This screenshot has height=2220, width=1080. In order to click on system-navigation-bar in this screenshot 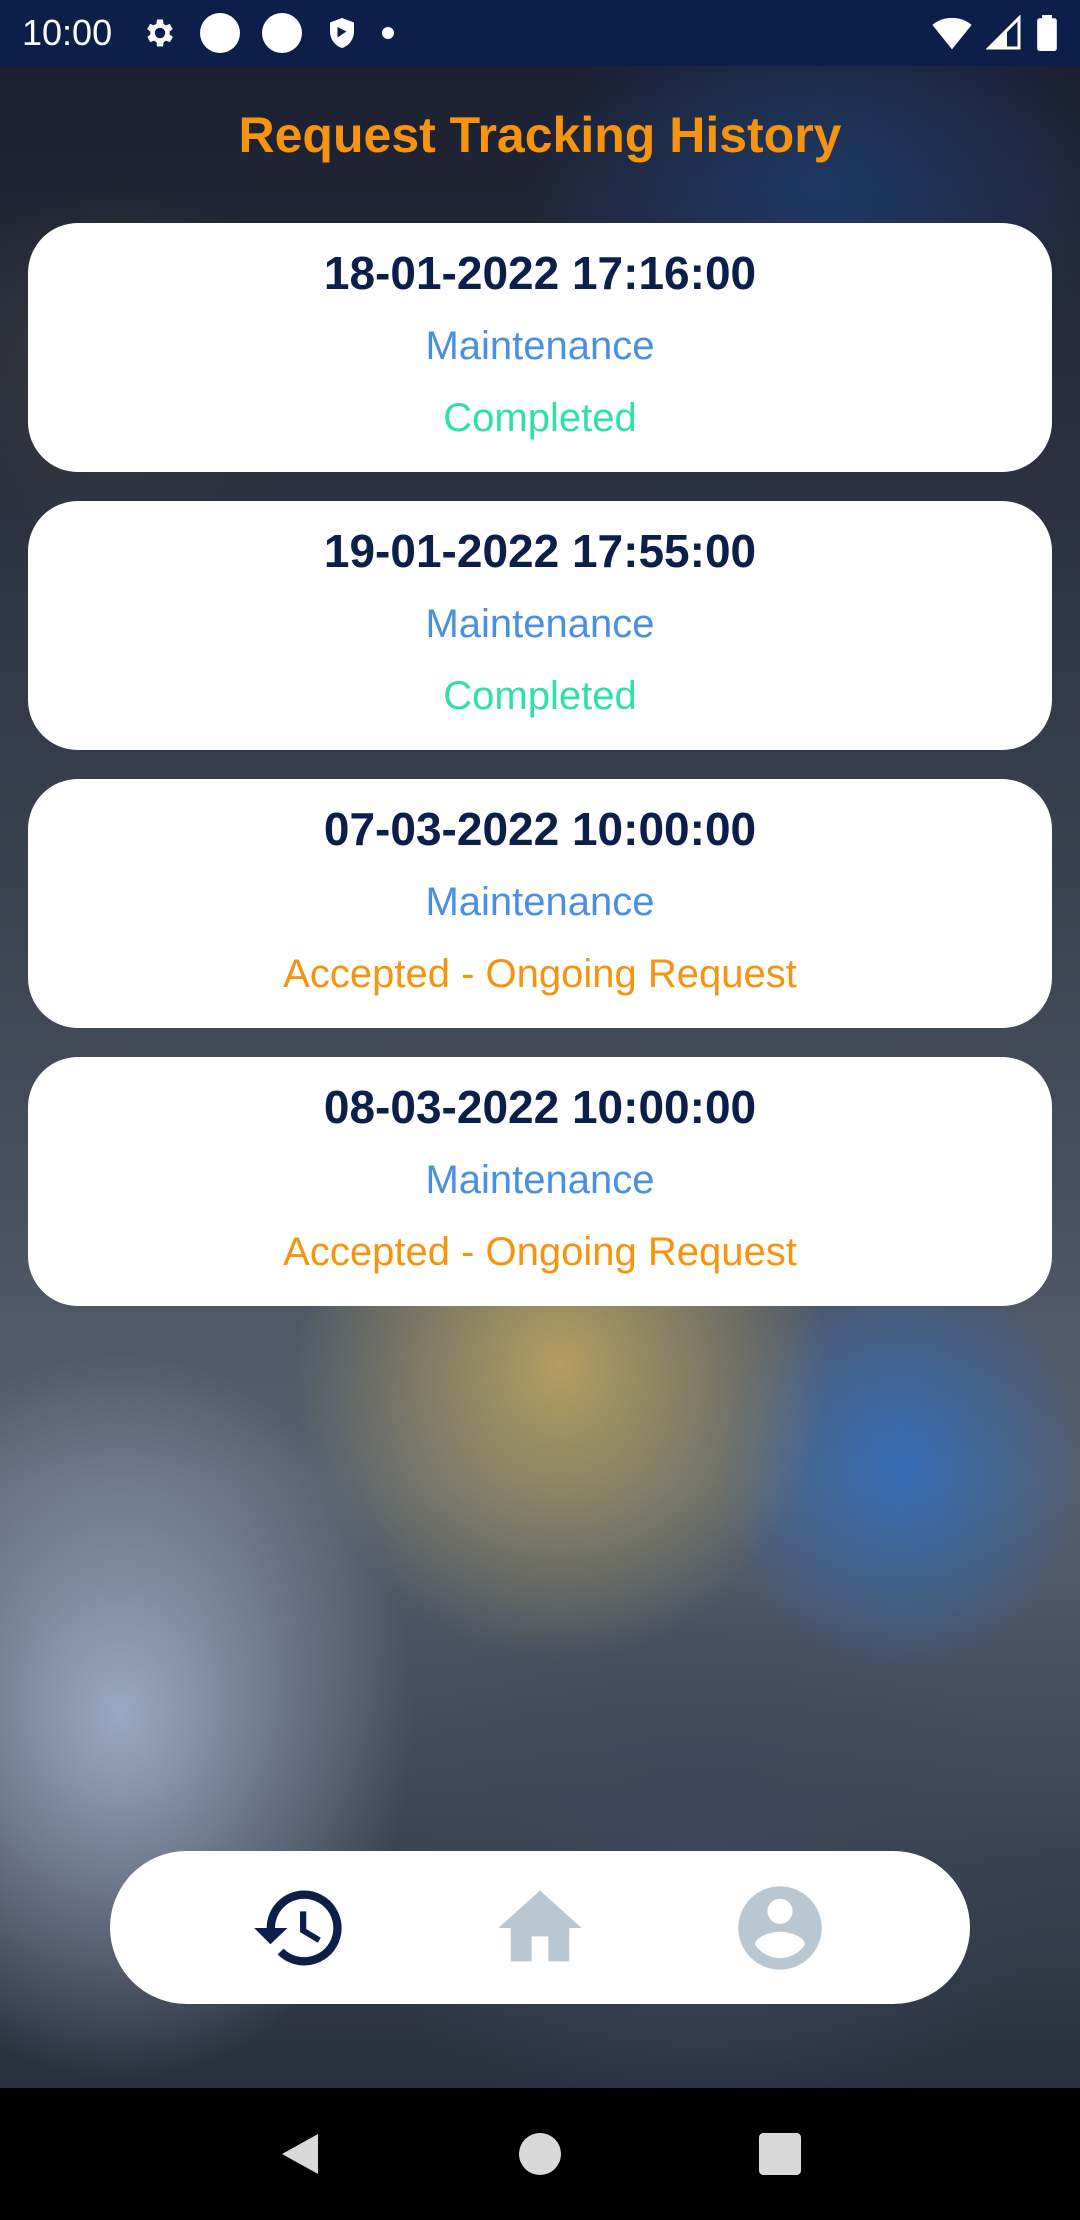, I will do `click(540, 2154)`.